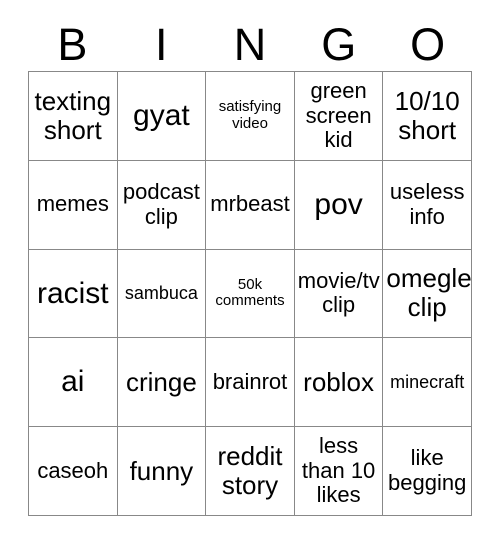  I want to click on bingo-cell-label: brainrot, so click(250, 381).